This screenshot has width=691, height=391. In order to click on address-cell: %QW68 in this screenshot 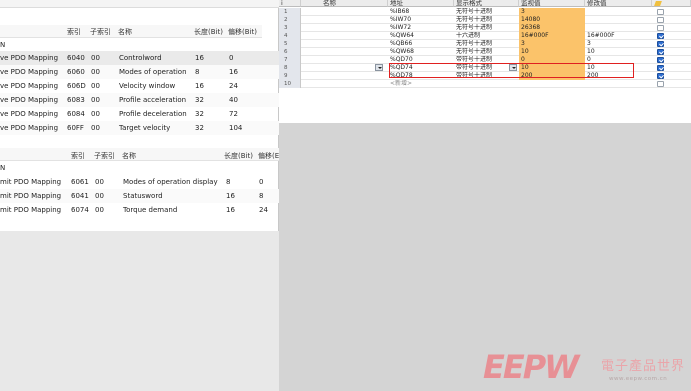, I will do `click(421, 52)`.